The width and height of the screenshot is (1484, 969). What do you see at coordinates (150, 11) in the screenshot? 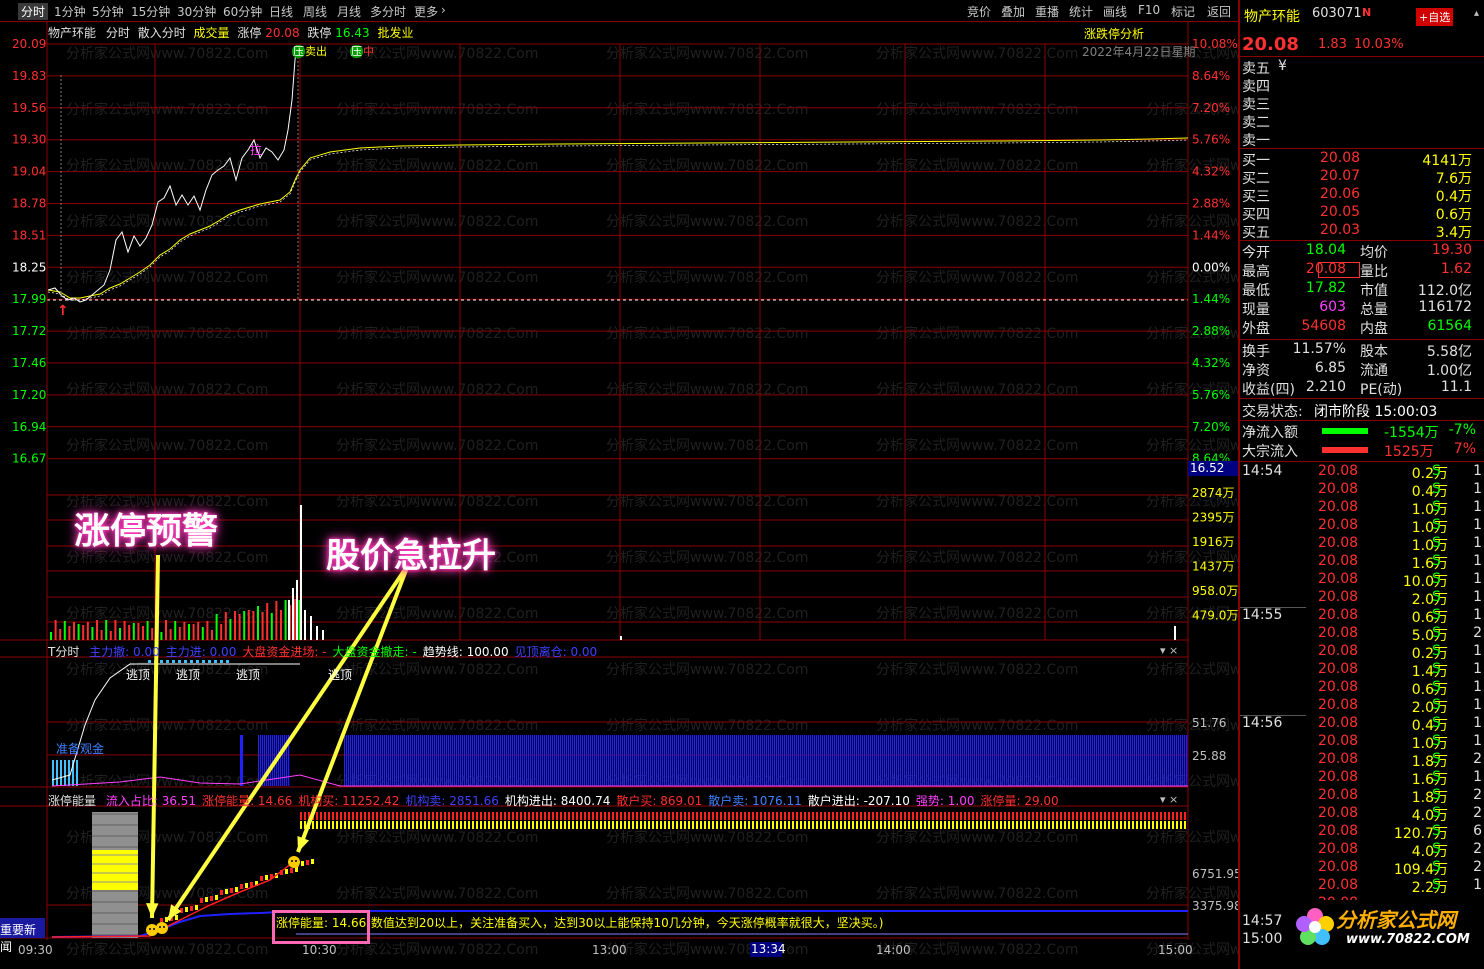
I see `tab-15min: 15分钟` at bounding box center [150, 11].